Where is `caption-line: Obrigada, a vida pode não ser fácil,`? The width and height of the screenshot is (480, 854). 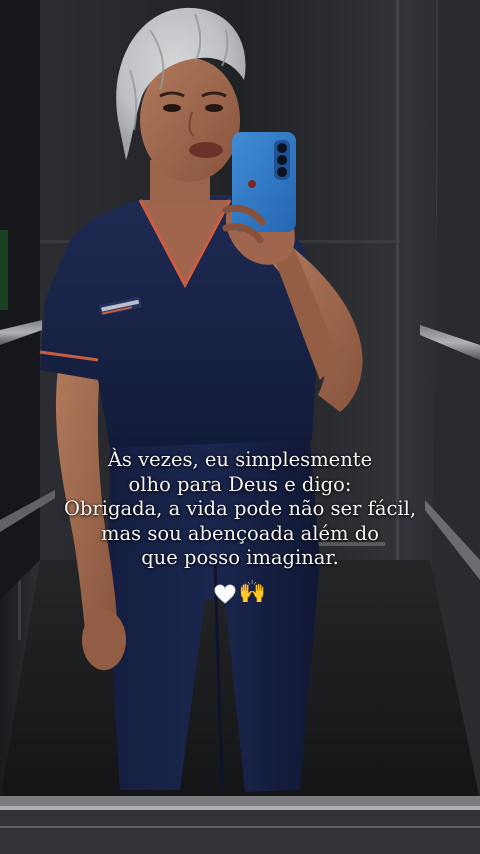 caption-line: Obrigada, a vida pode não ser fácil, is located at coordinates (240, 508).